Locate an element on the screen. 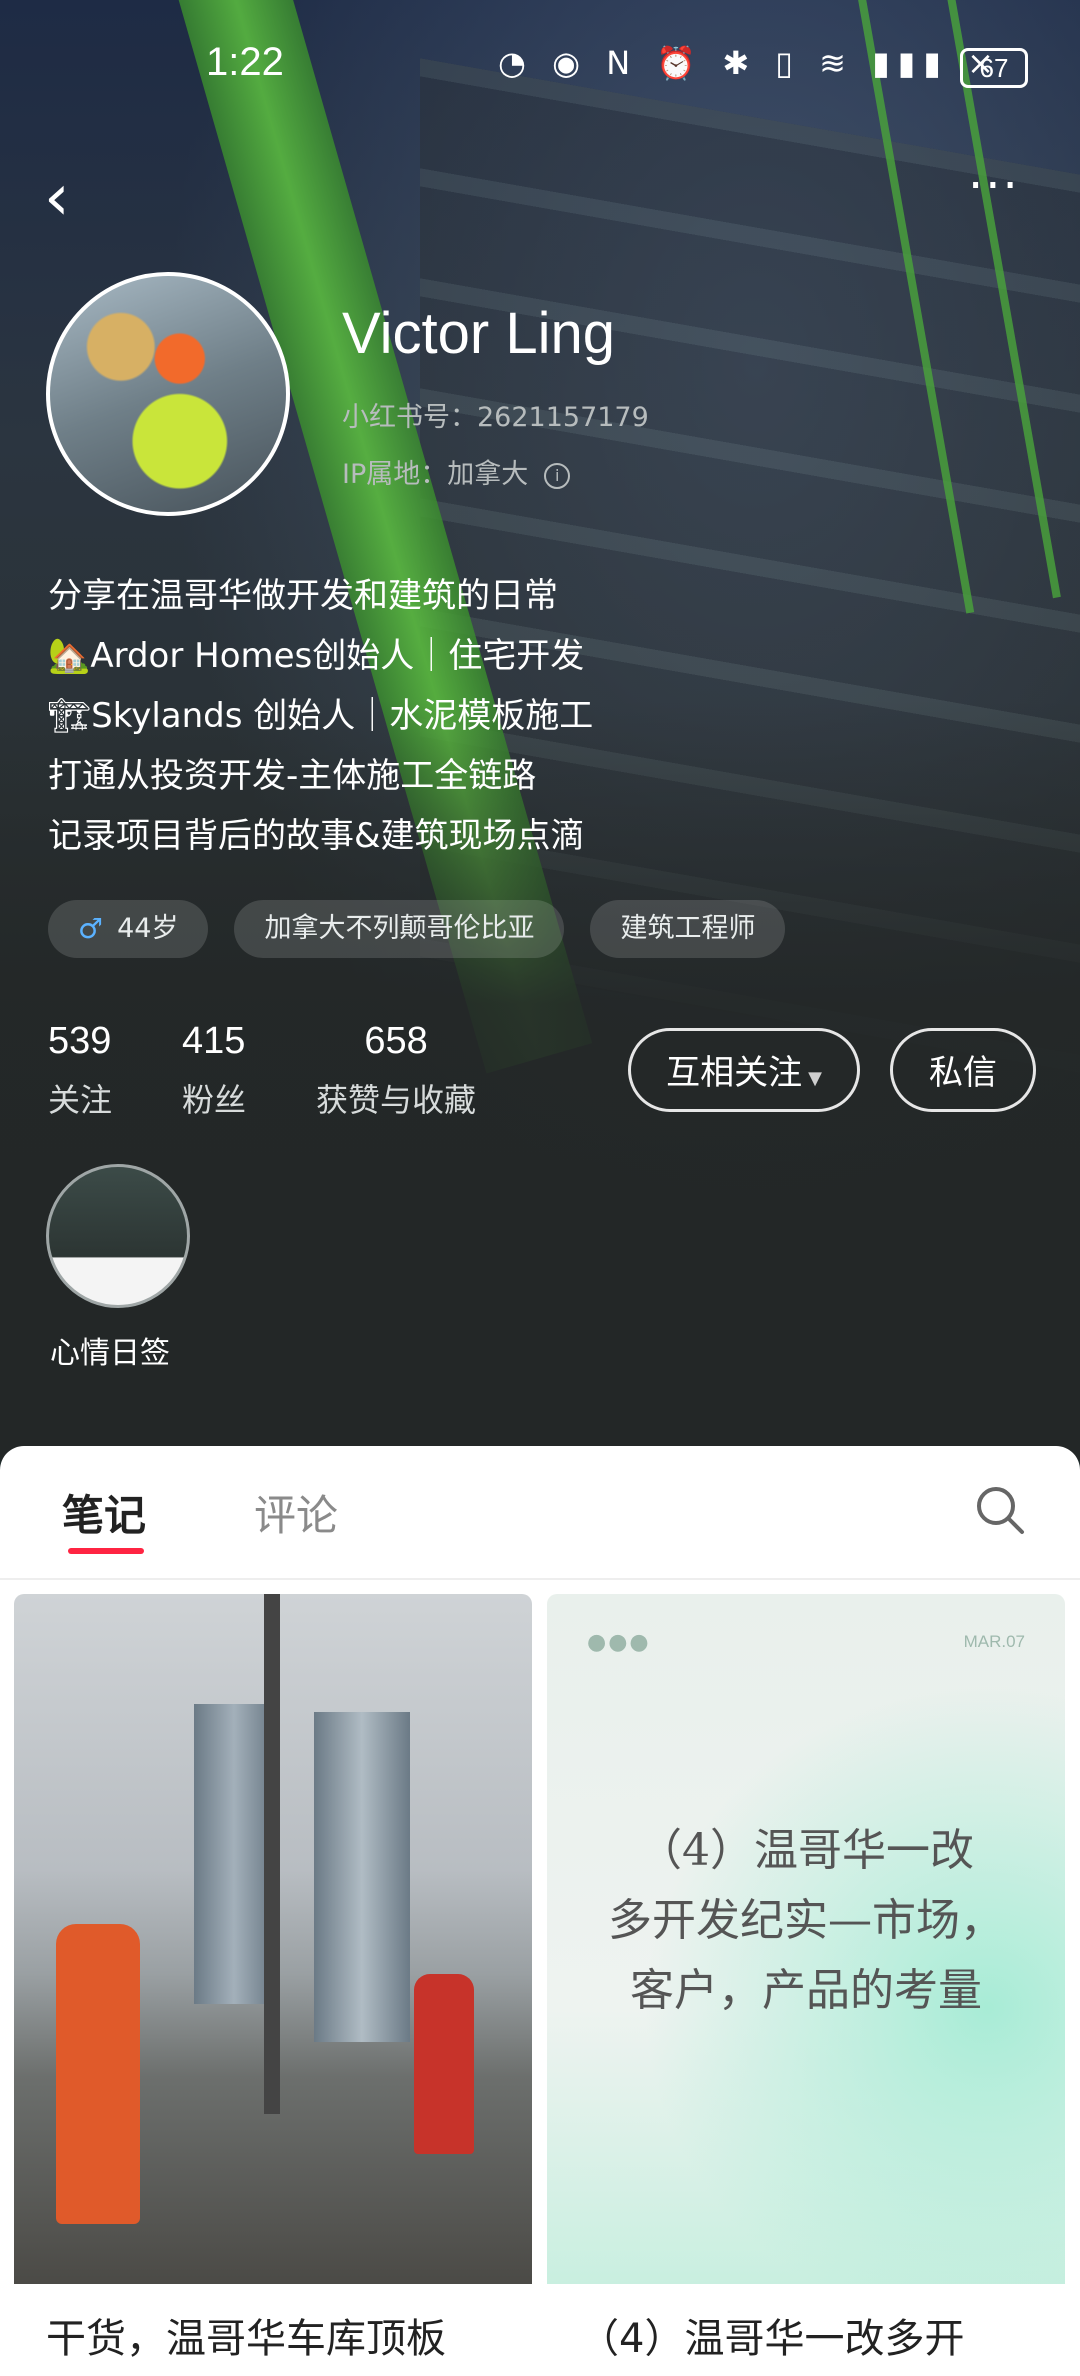  mutual-follow-label: 互相关注 is located at coordinates (734, 1073).